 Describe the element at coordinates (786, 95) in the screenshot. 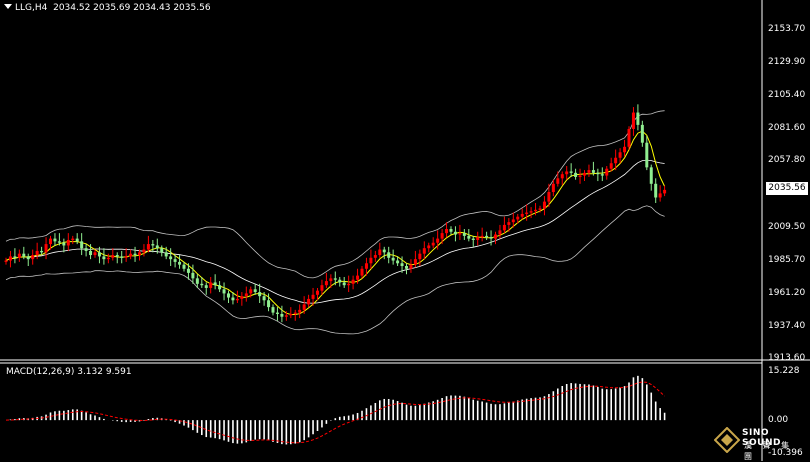

I see `price-tick: 2105.40` at that location.